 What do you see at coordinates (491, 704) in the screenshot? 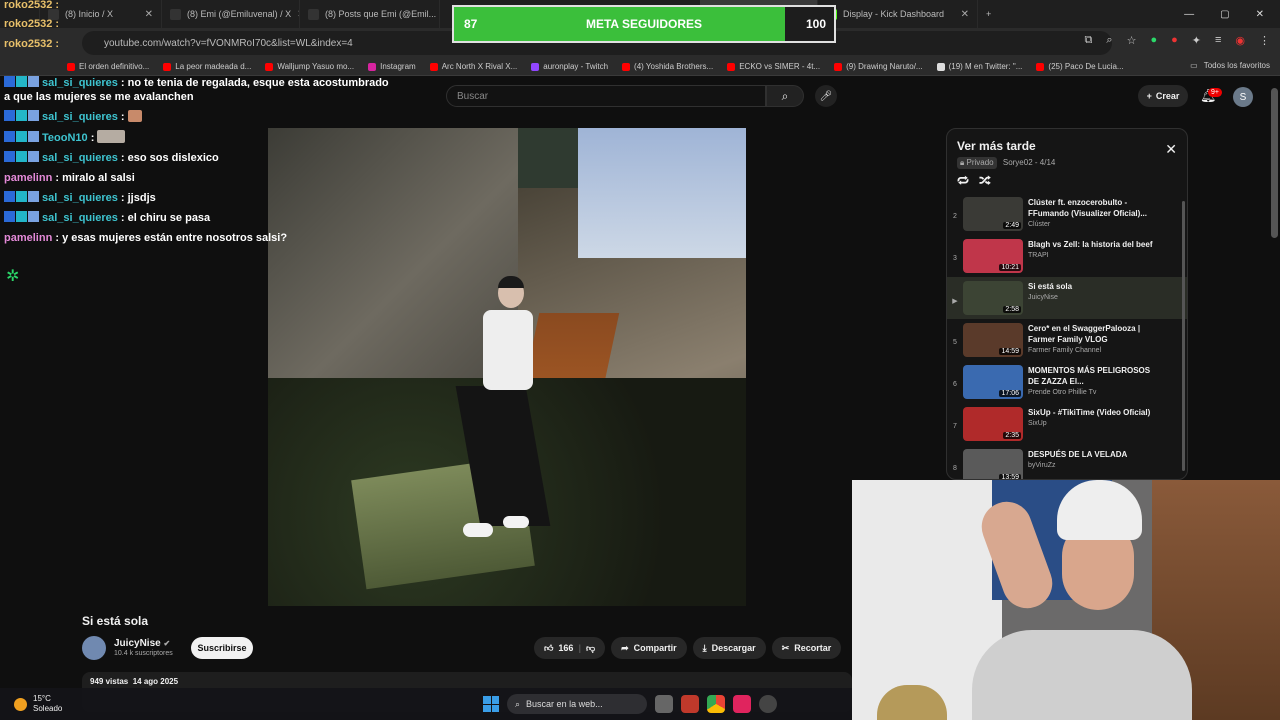
I see `windows-start-icon` at bounding box center [491, 704].